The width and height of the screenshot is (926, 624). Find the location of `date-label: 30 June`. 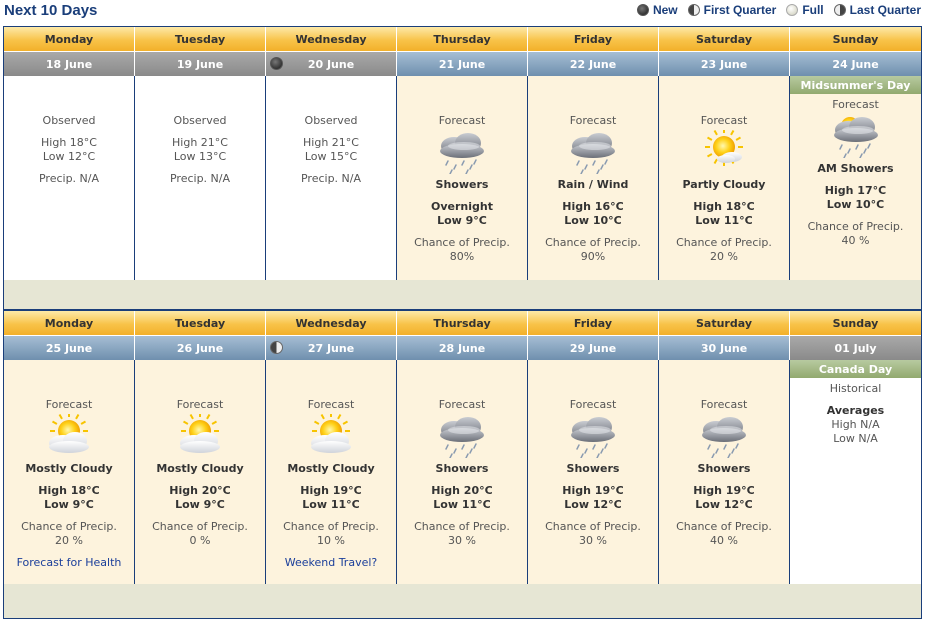

date-label: 30 June is located at coordinates (724, 348).